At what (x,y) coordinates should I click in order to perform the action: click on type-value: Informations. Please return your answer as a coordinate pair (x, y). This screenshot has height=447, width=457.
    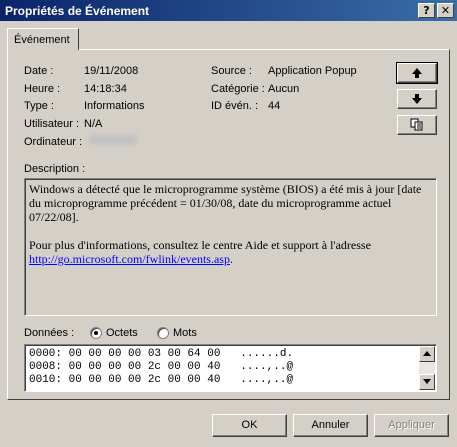
    Looking at the image, I should click on (114, 106).